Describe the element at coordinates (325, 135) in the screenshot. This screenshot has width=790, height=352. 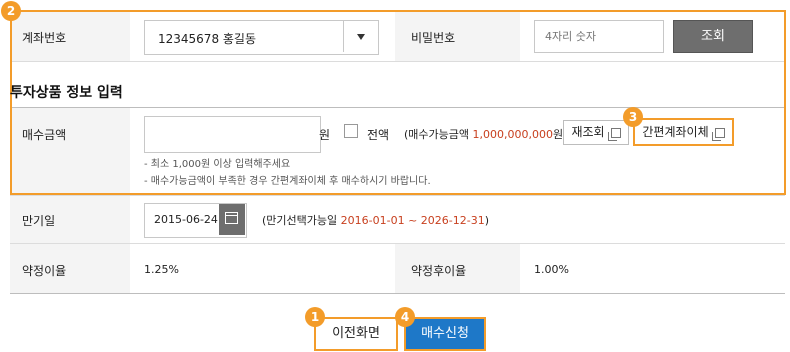
I see `unit-label: 원` at that location.